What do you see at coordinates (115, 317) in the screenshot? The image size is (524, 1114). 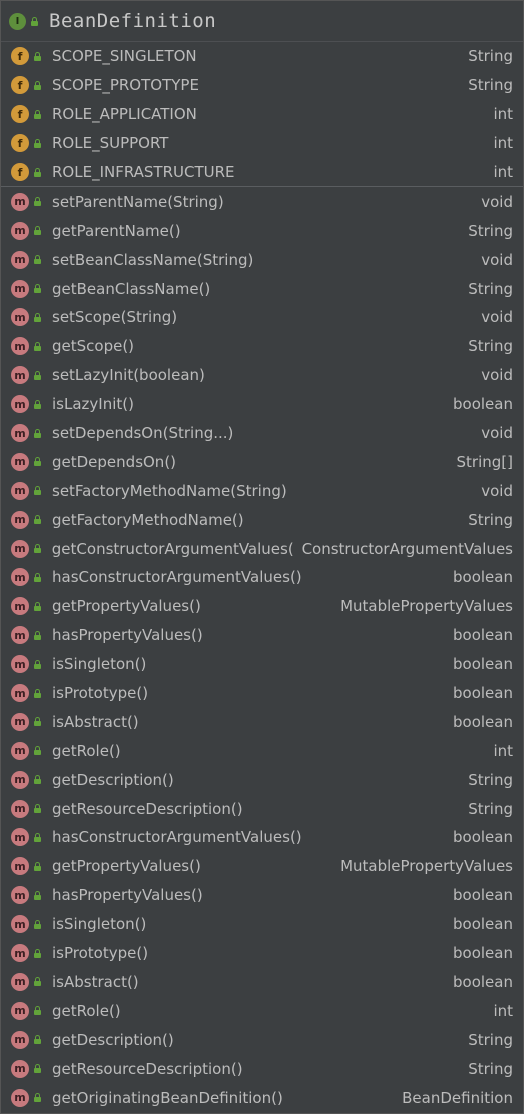 I see `method-name: setScope(String)` at bounding box center [115, 317].